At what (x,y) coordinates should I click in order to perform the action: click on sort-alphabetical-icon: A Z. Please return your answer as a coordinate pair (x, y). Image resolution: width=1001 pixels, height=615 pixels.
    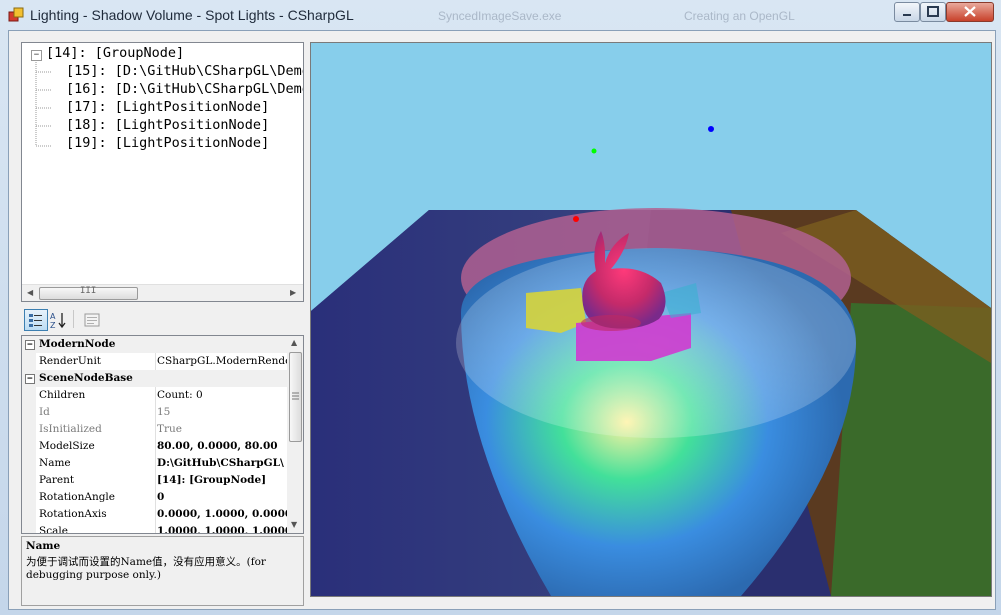
    Looking at the image, I should click on (58, 321).